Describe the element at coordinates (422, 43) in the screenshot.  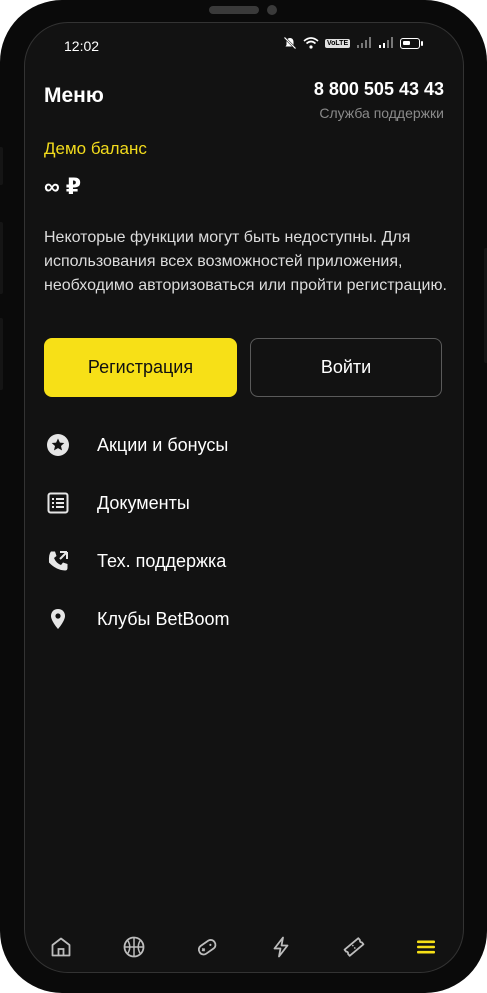
I see `battery-tip` at that location.